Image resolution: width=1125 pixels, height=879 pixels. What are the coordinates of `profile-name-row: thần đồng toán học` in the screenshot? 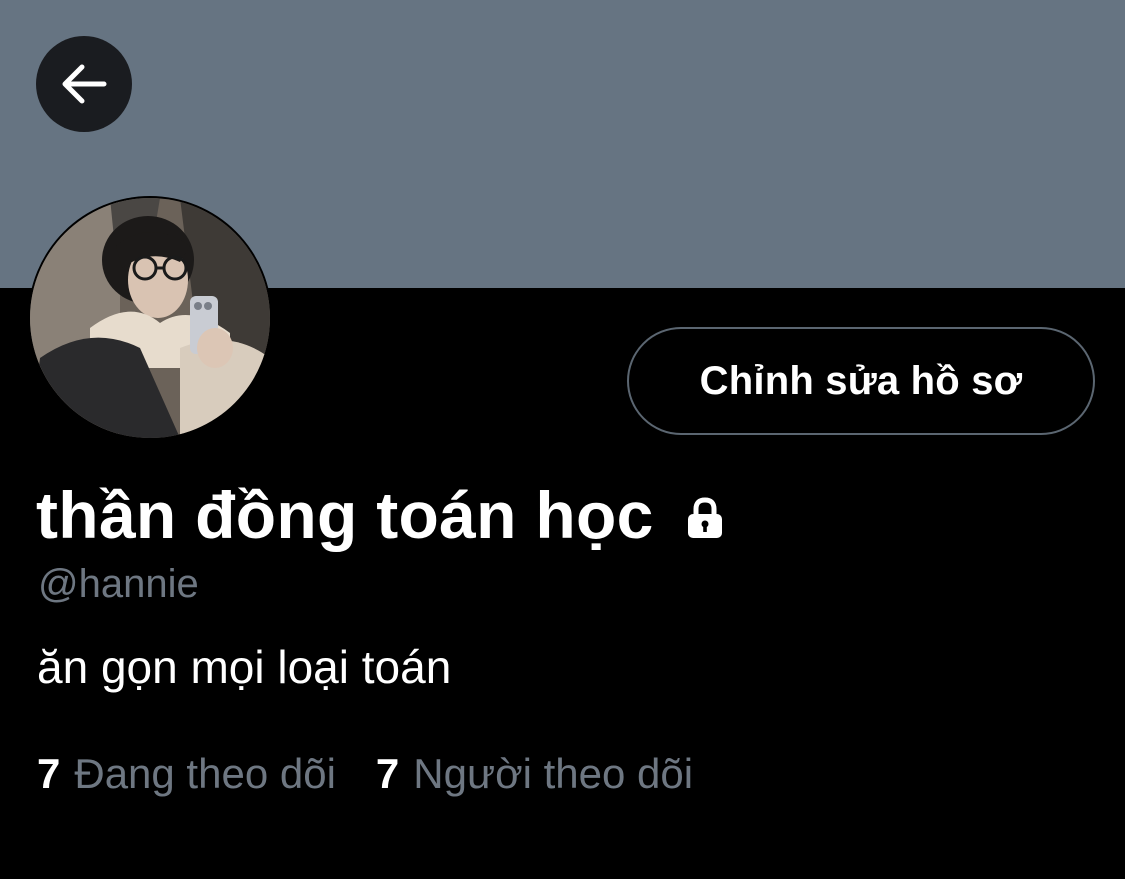 It's located at (382, 515).